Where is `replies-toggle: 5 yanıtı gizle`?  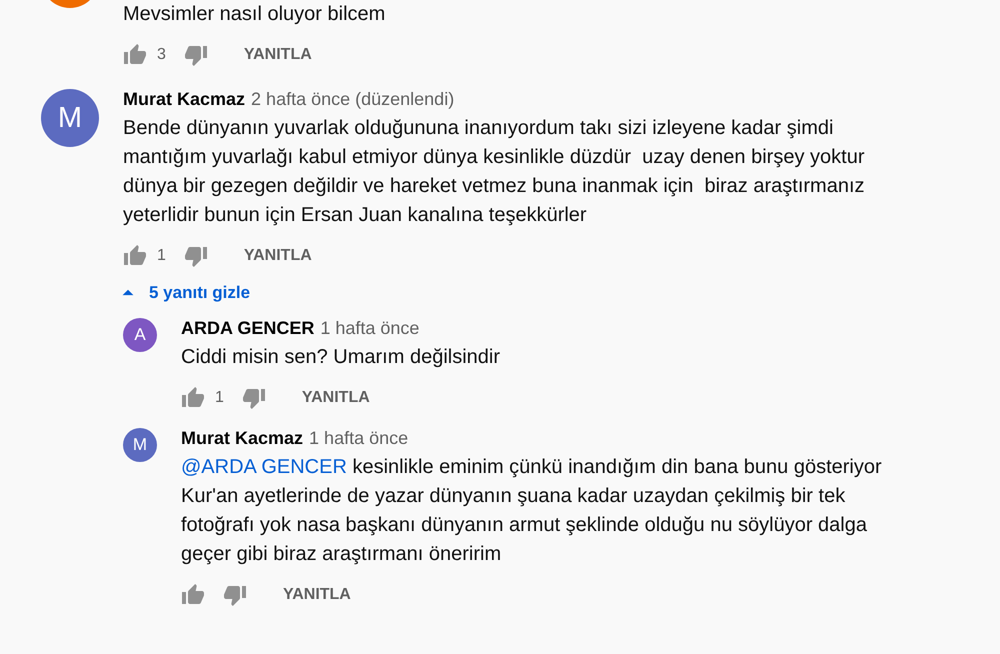
replies-toggle: 5 yanıtı gizle is located at coordinates (182, 293).